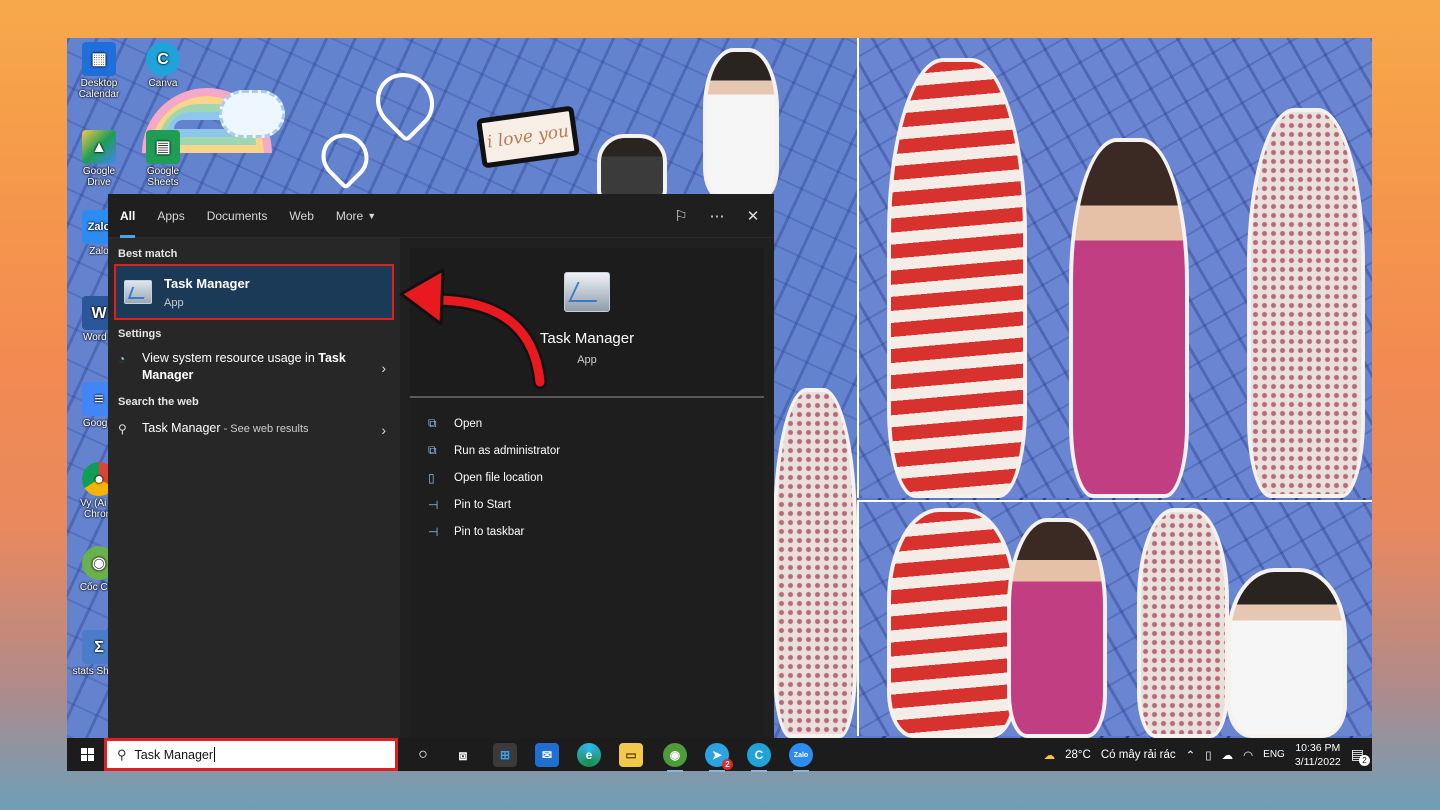 Image resolution: width=1440 pixels, height=810 pixels. Describe the element at coordinates (163, 159) in the screenshot. I see `desktop-icon-google-sheets: ▤ Google Sheets` at that location.